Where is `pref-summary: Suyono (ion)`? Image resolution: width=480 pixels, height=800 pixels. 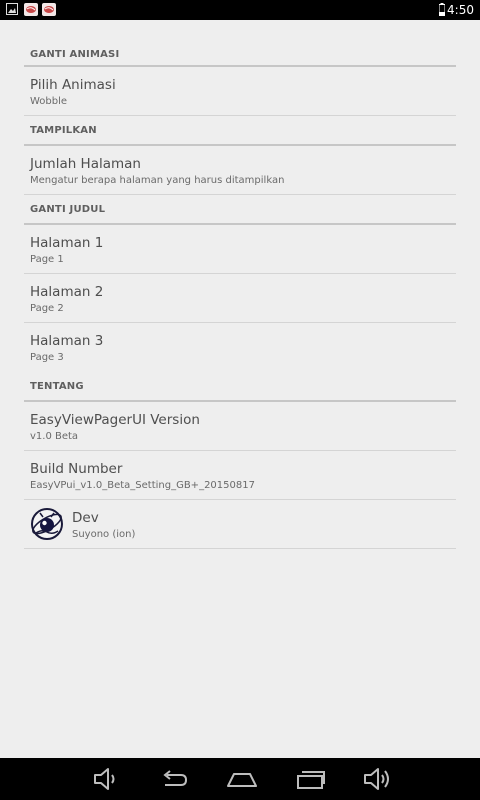 pref-summary: Suyono (ion) is located at coordinates (104, 534).